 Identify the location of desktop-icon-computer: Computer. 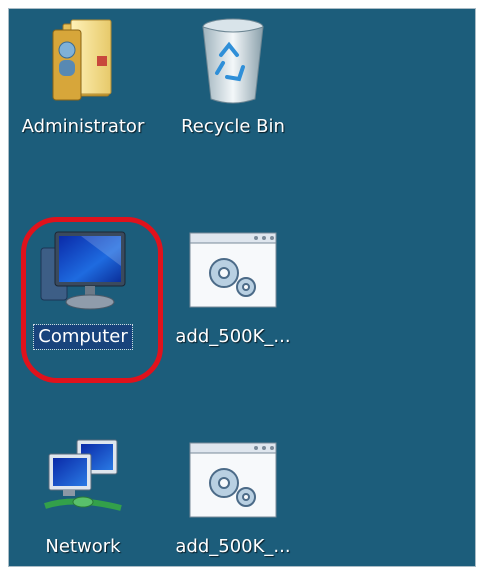
(83, 286).